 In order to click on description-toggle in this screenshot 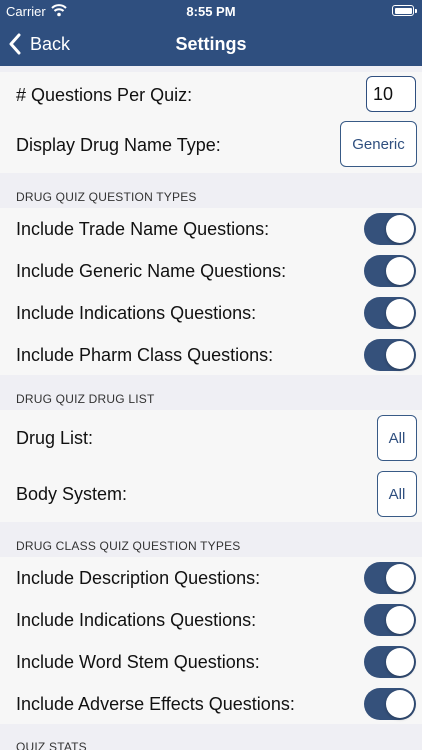, I will do `click(390, 578)`.